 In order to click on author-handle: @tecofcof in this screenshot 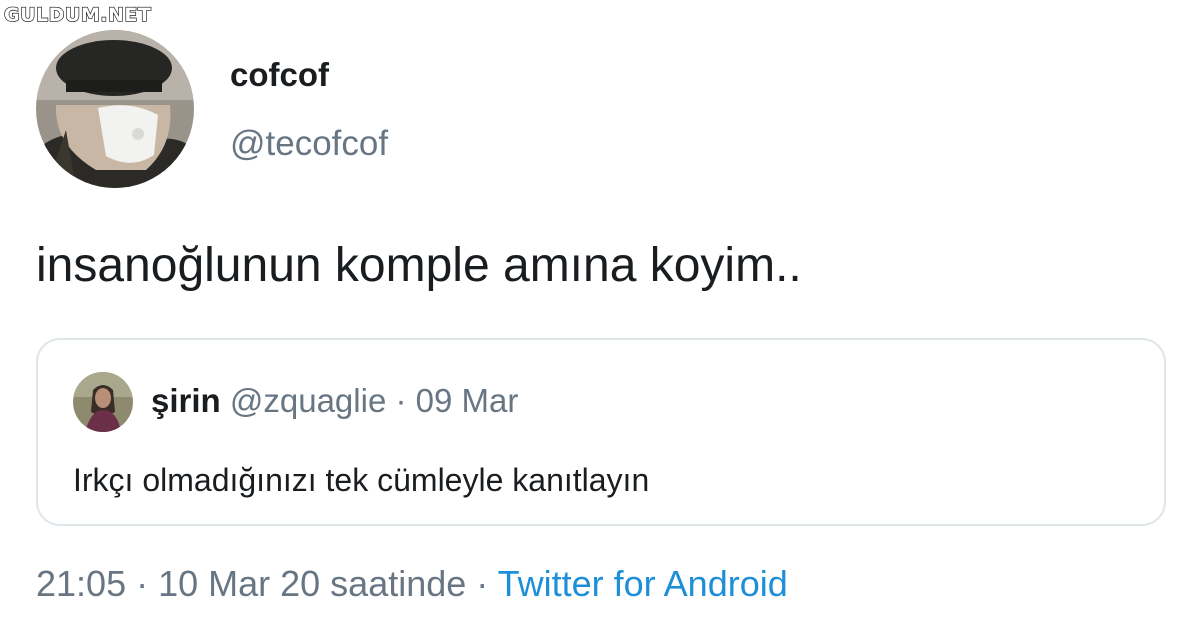, I will do `click(309, 144)`.